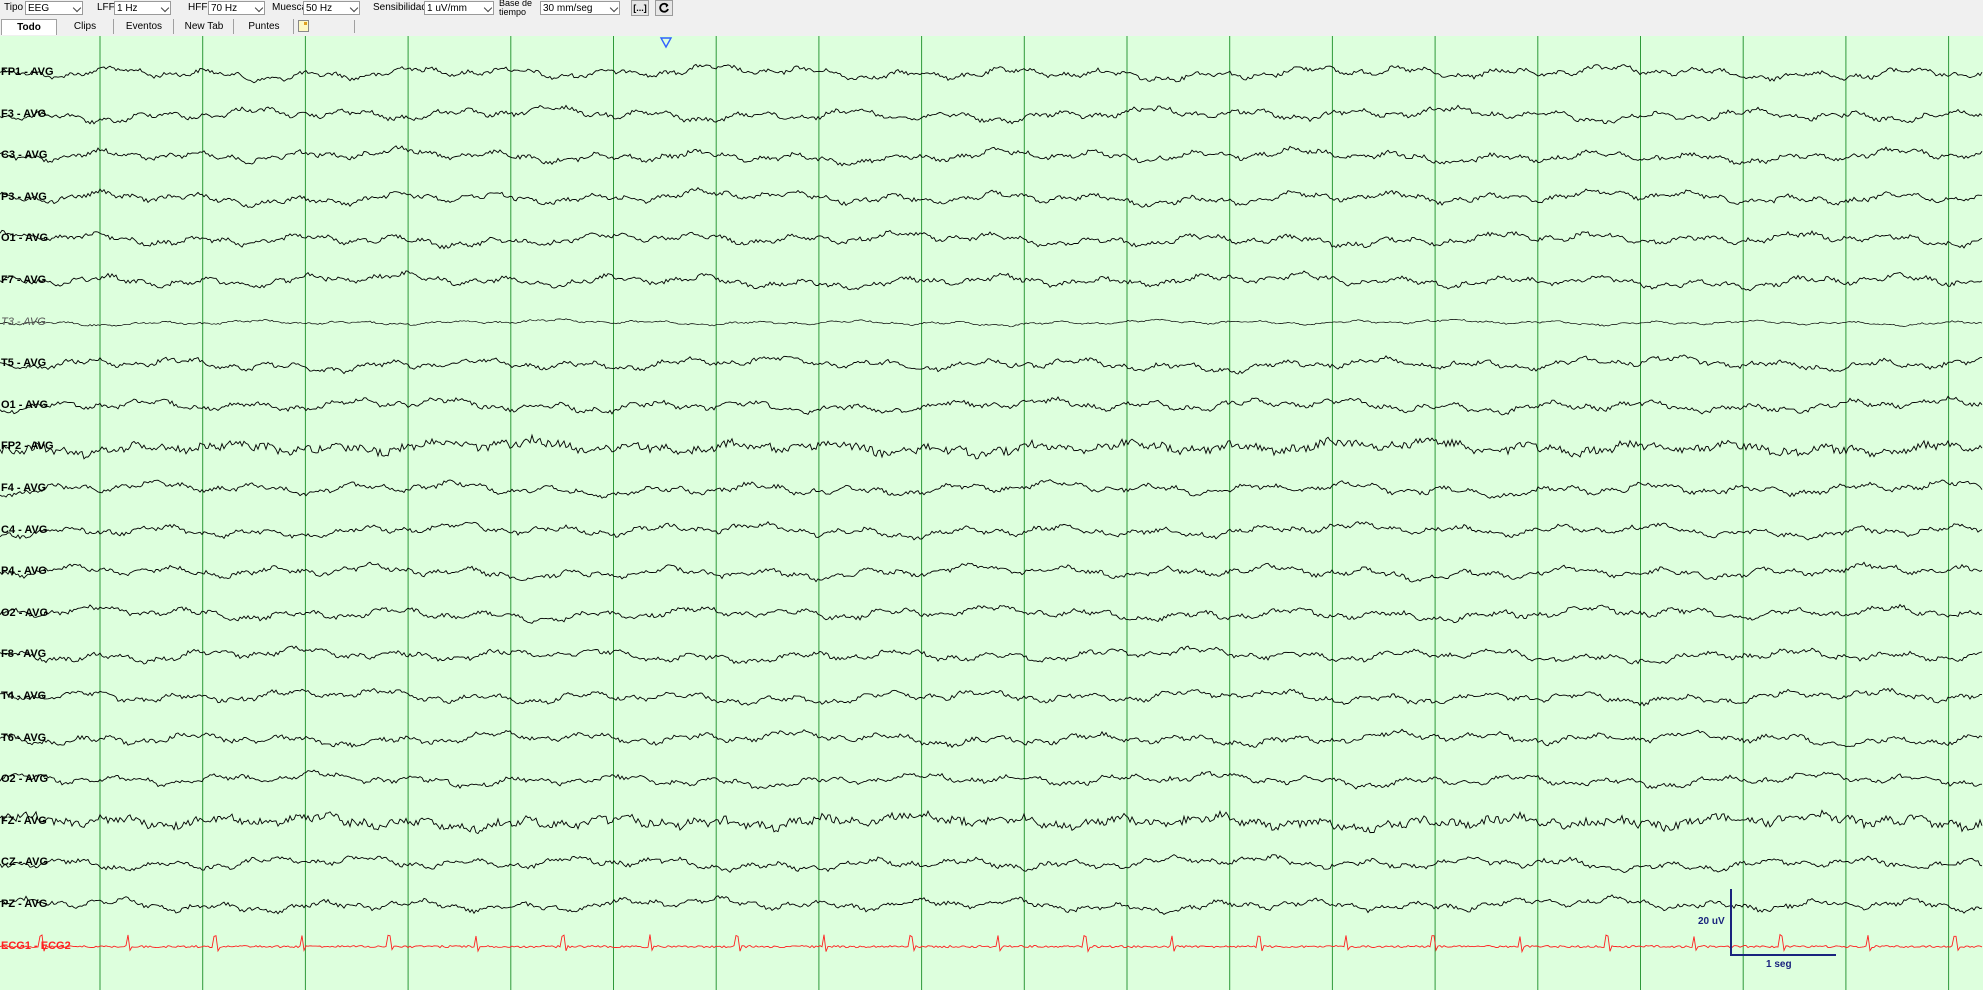 Image resolution: width=1983 pixels, height=990 pixels. I want to click on tab-bar: Todo Clips Eventos New Tab Puntes, so click(991, 27).